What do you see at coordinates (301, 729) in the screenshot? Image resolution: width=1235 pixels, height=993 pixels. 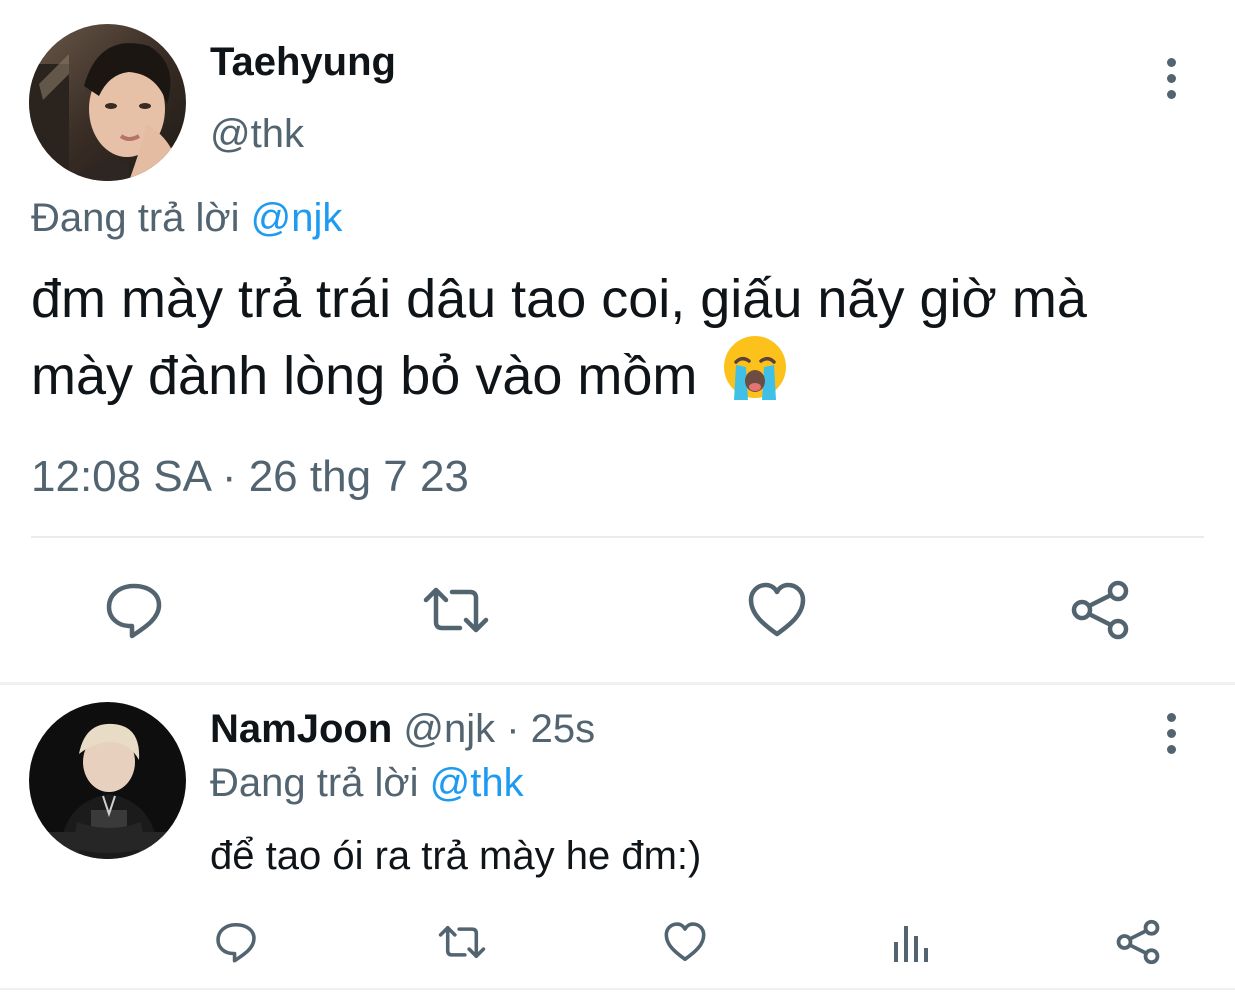 I see `author-name: NamJoon` at bounding box center [301, 729].